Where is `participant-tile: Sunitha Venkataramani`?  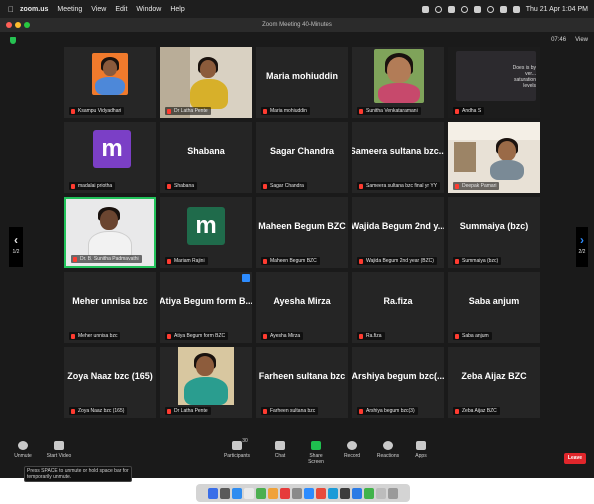
participant-tile: Sunitha Venkataramani is located at coordinates (398, 82).